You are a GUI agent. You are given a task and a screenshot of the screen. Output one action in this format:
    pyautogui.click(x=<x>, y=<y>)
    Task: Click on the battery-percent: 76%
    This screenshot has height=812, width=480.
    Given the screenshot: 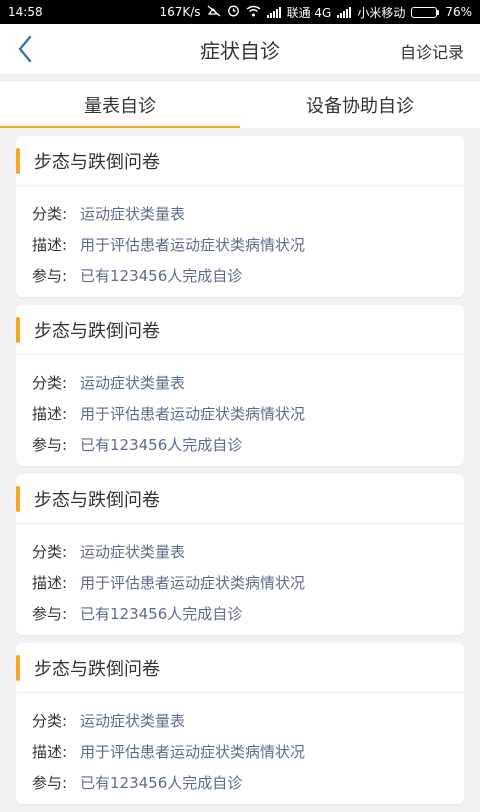 What is the action you would take?
    pyautogui.click(x=458, y=12)
    